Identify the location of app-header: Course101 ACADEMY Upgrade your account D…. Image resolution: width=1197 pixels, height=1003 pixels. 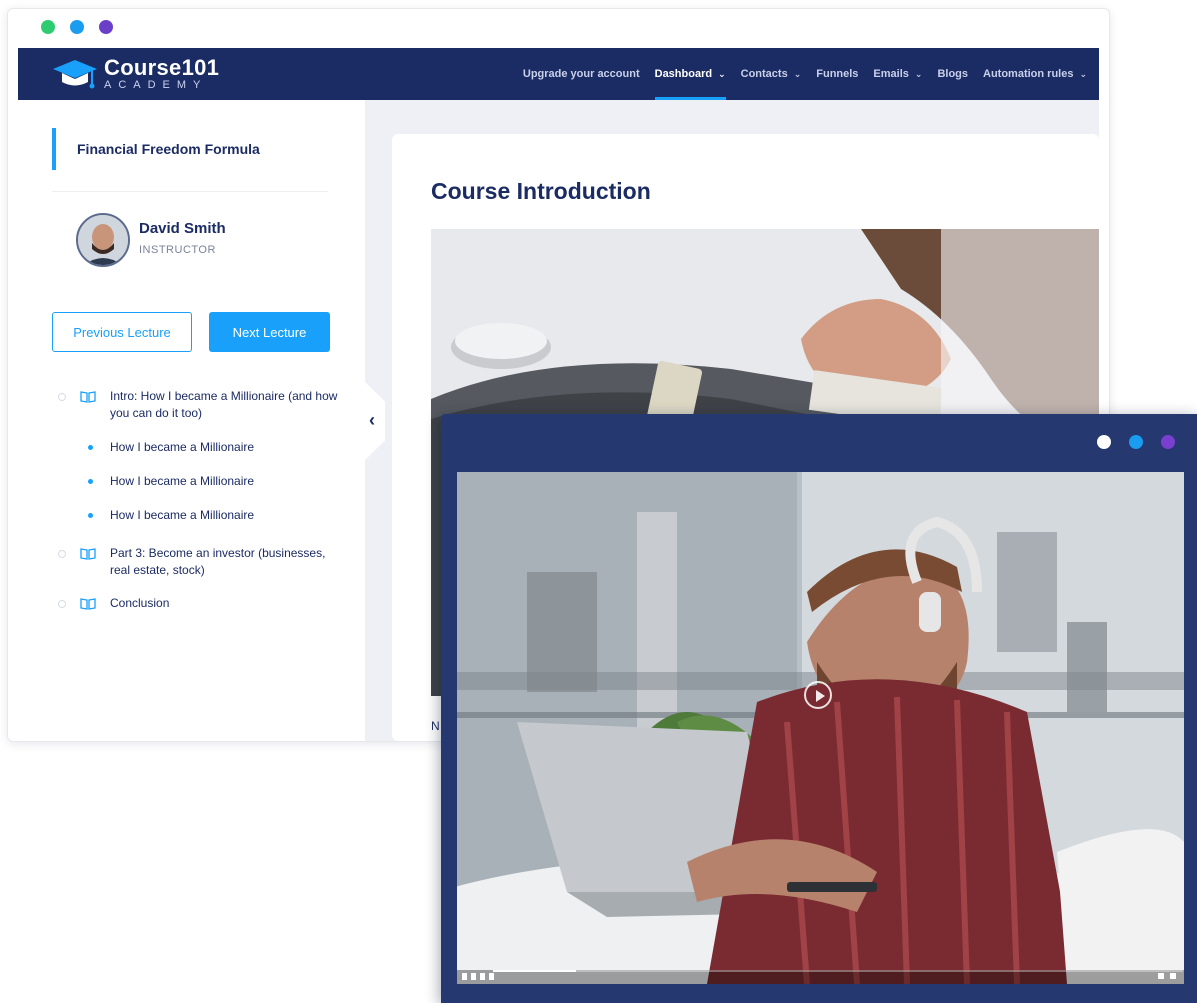
(558, 74).